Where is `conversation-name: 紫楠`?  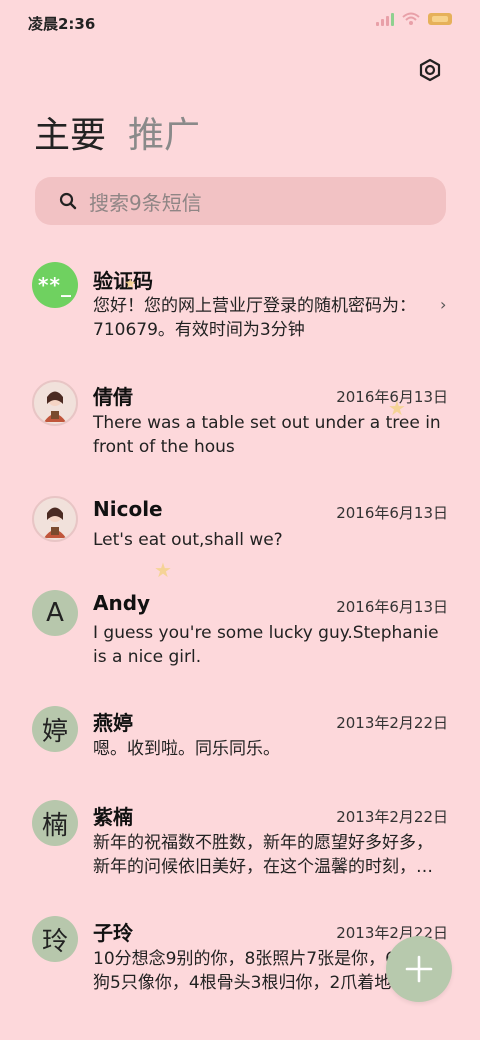 conversation-name: 紫楠 is located at coordinates (113, 817).